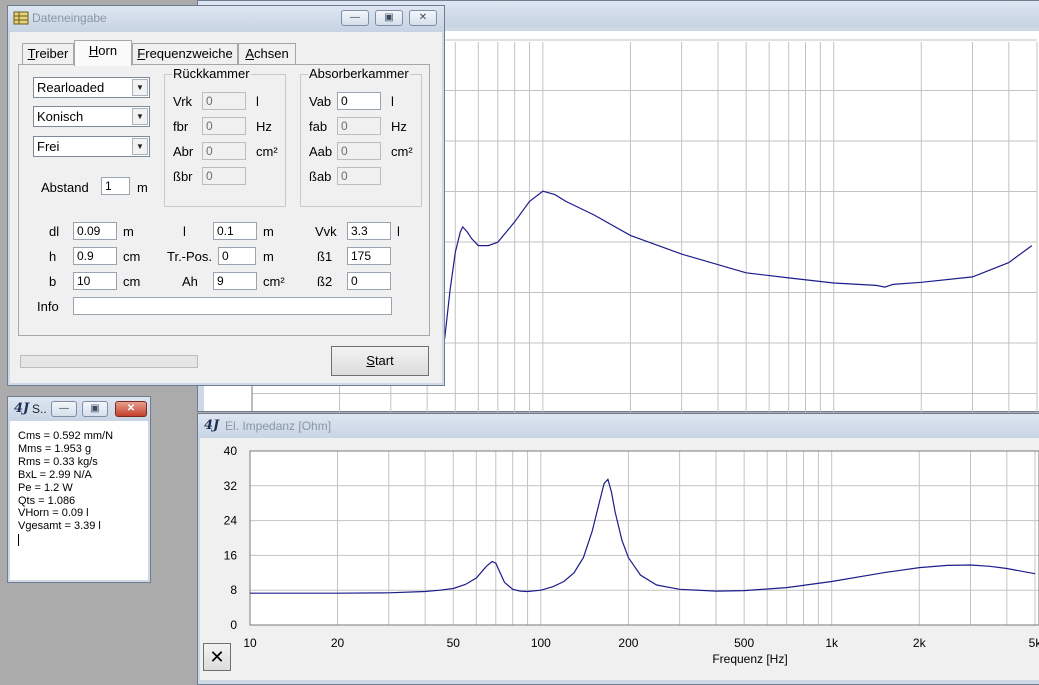 The height and width of the screenshot is (685, 1039). What do you see at coordinates (326, 231) in the screenshot?
I see `vvk-label: Vvk` at bounding box center [326, 231].